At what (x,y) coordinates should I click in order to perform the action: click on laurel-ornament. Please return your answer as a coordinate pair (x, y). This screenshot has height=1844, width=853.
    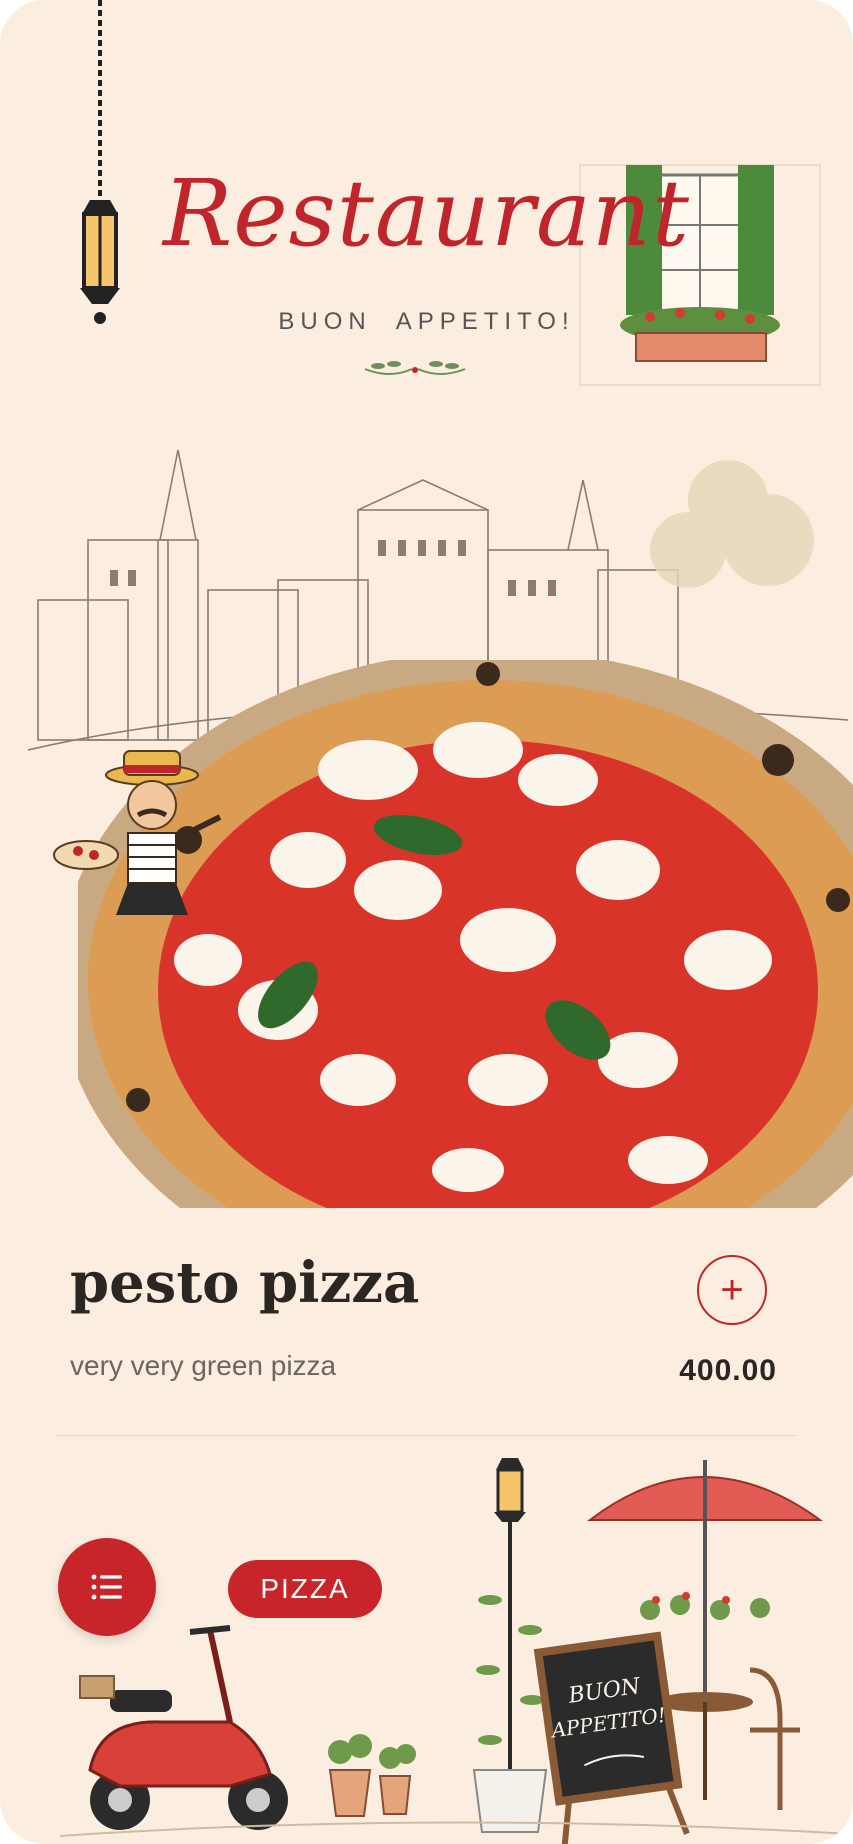
    Looking at the image, I should click on (415, 368).